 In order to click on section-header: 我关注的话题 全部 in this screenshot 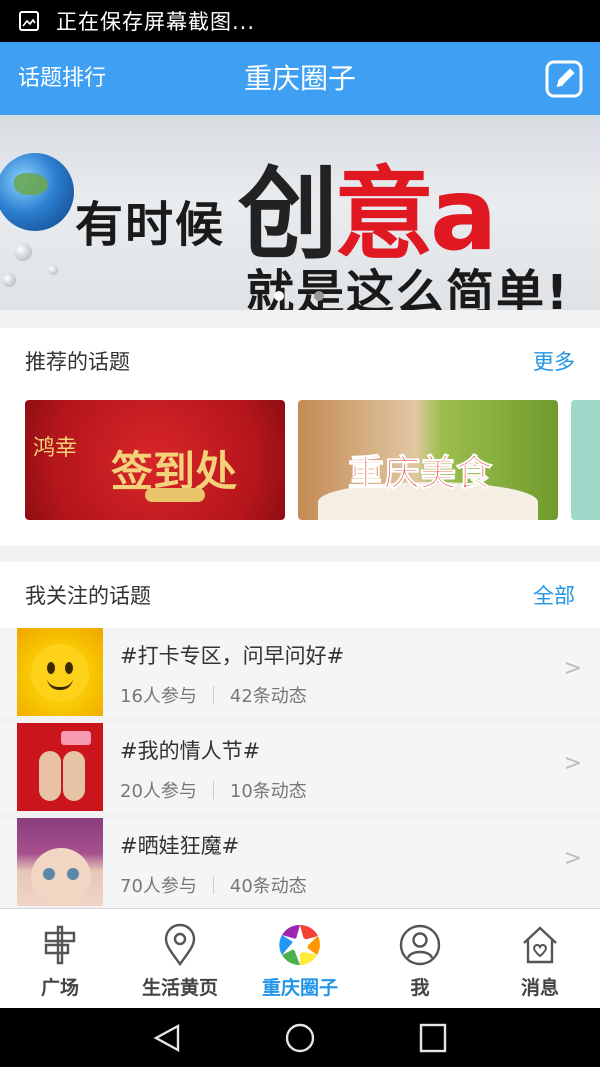, I will do `click(300, 596)`.